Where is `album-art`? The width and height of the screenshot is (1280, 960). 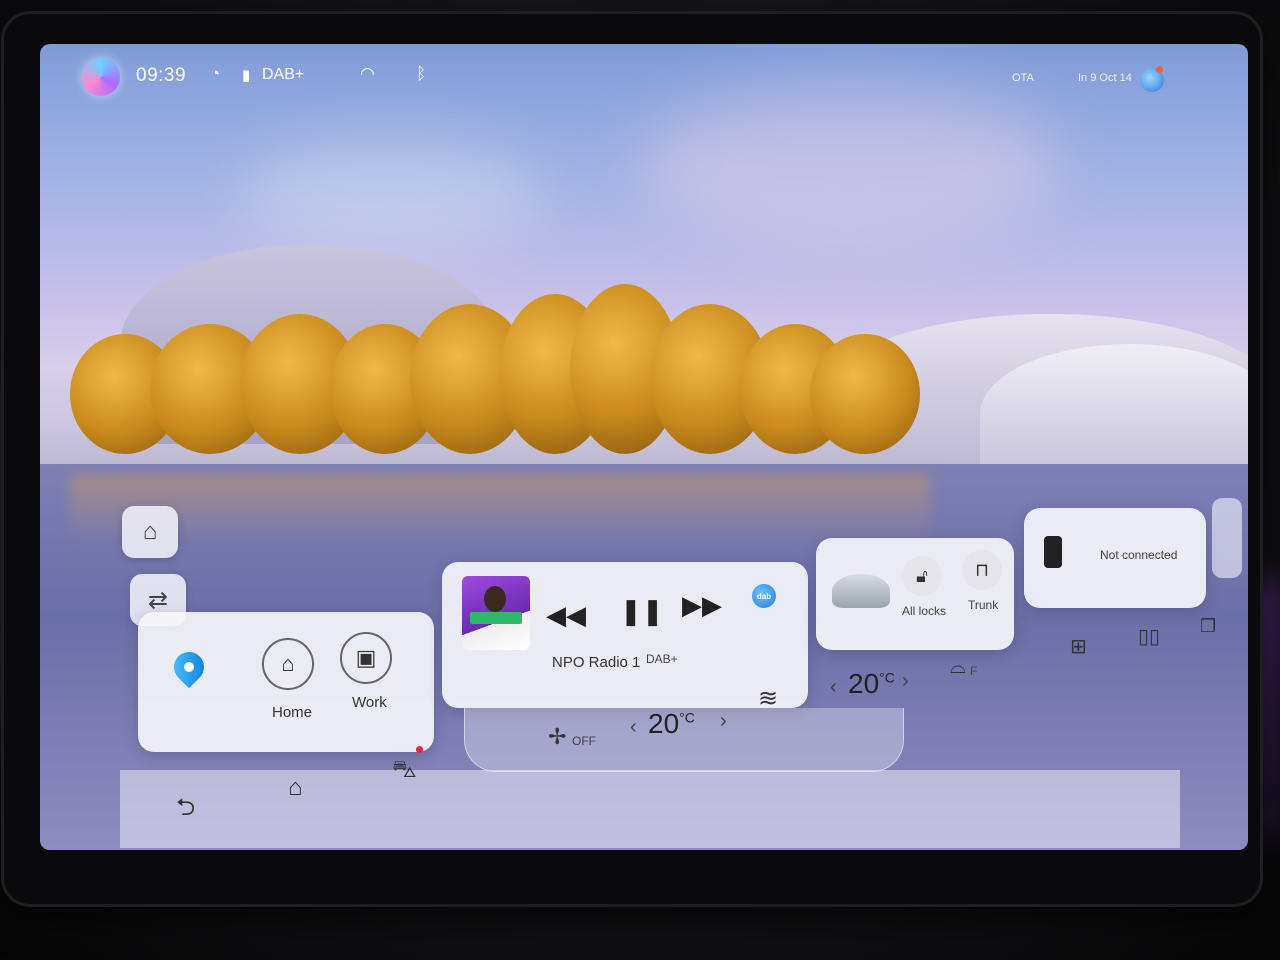
album-art is located at coordinates (496, 613).